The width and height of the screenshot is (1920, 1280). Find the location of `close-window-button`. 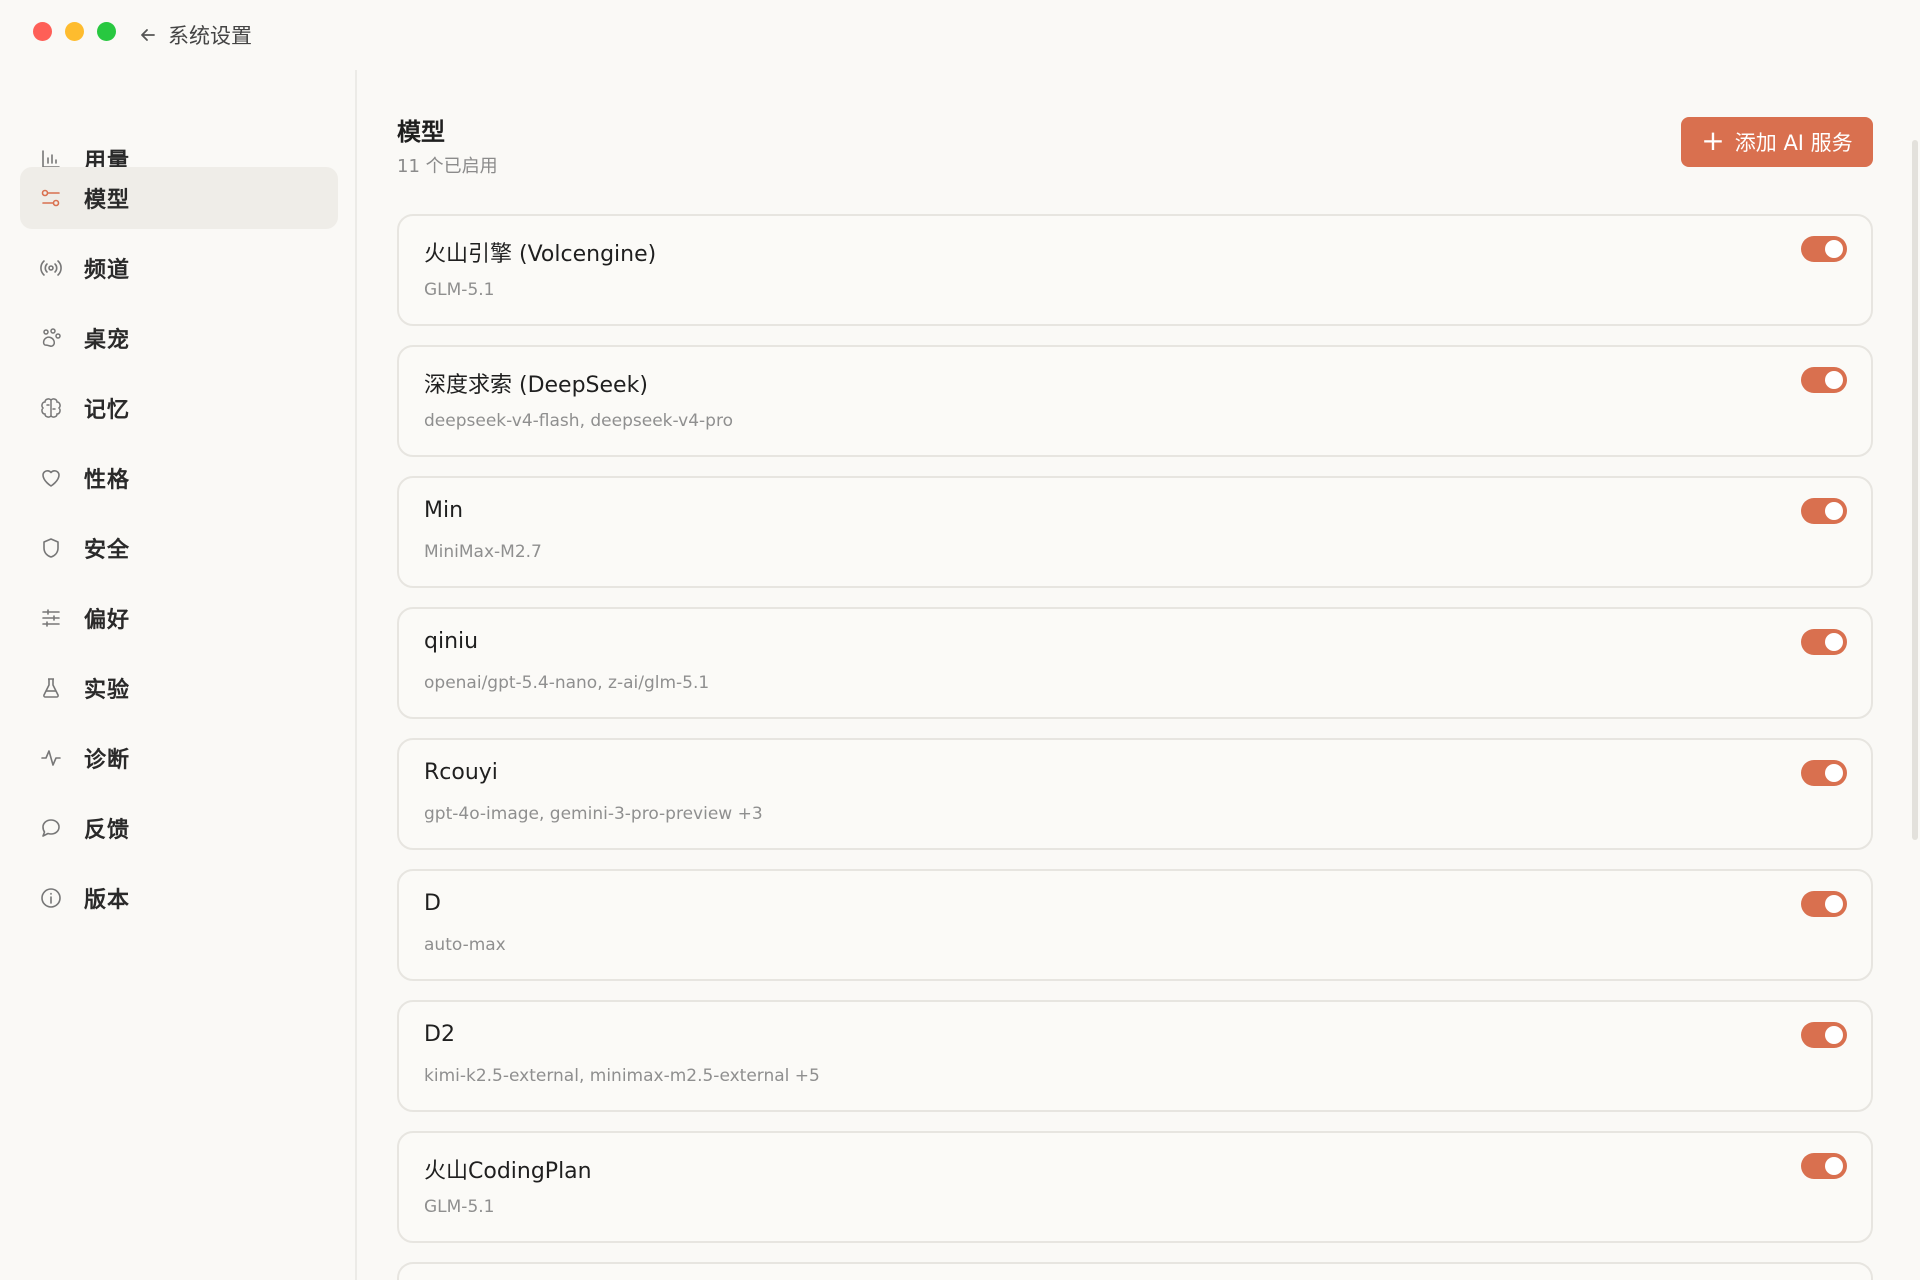

close-window-button is located at coordinates (42, 31).